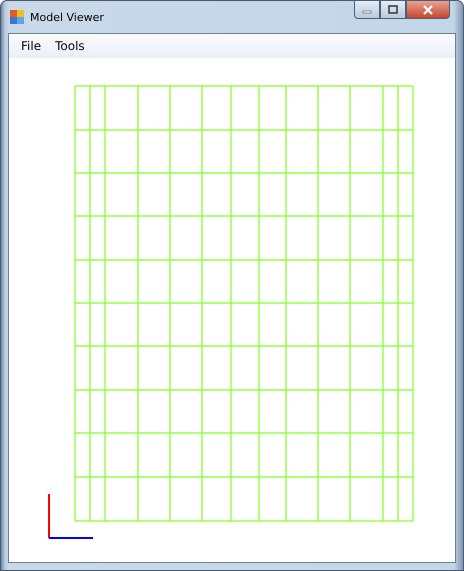  What do you see at coordinates (17, 17) in the screenshot?
I see `app-icon` at bounding box center [17, 17].